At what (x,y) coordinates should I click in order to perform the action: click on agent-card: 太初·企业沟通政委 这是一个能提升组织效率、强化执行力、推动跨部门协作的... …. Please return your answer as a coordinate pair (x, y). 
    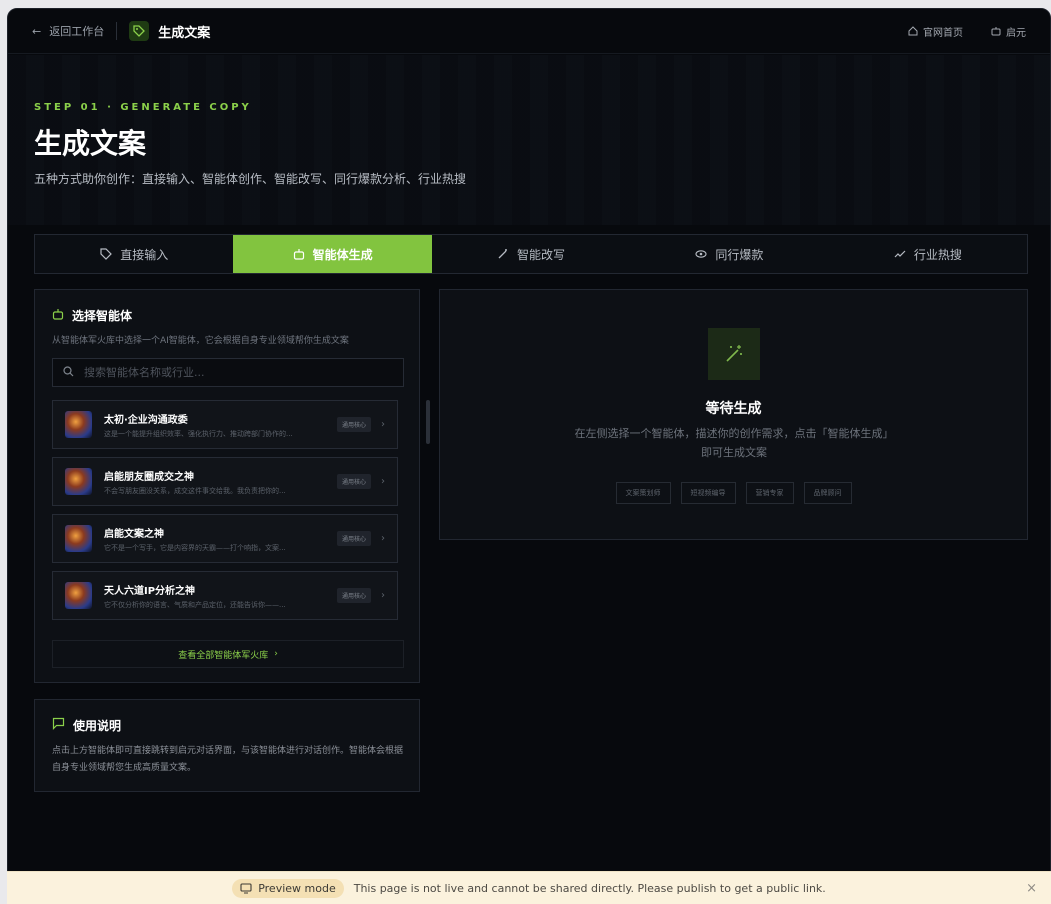
    Looking at the image, I should click on (225, 424).